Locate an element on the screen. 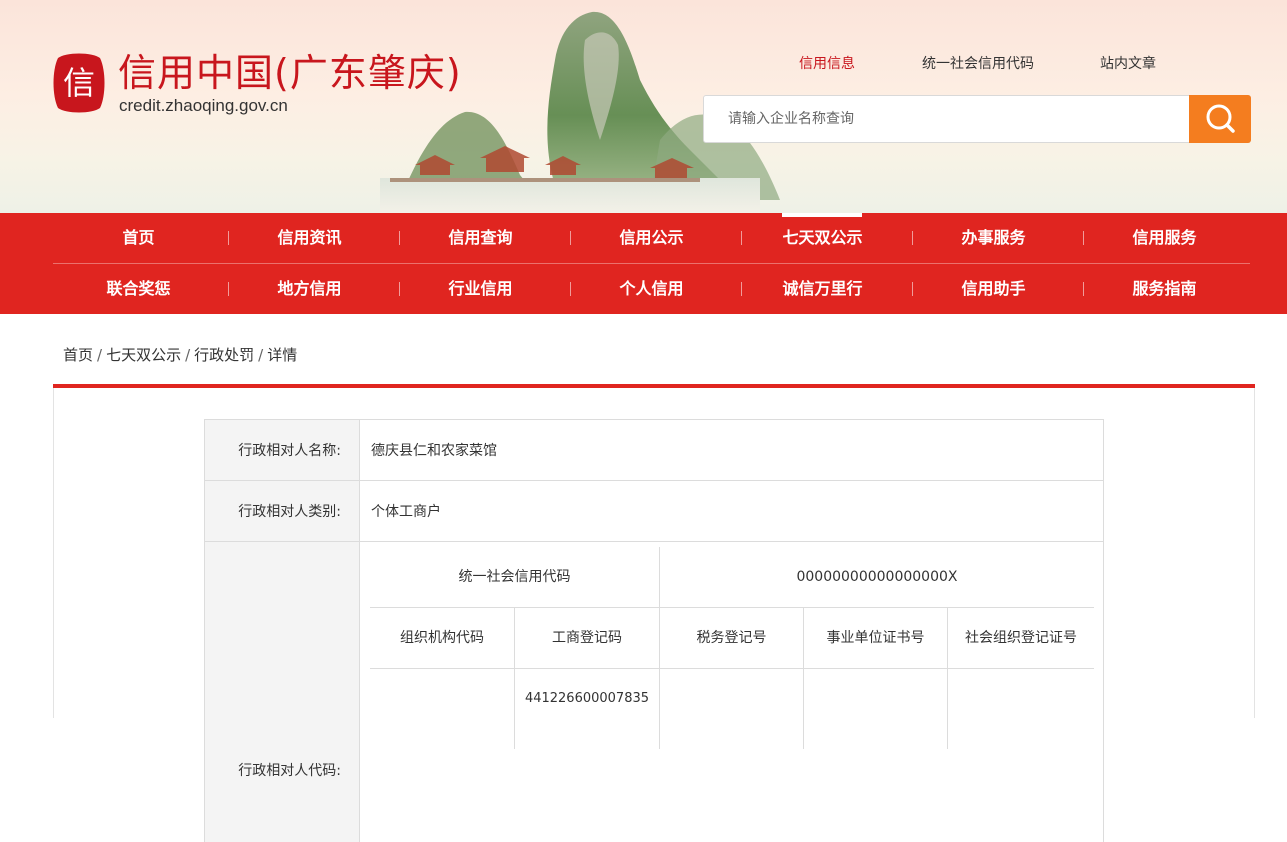  nav-item-local-credit: 地方信用 is located at coordinates (309, 289).